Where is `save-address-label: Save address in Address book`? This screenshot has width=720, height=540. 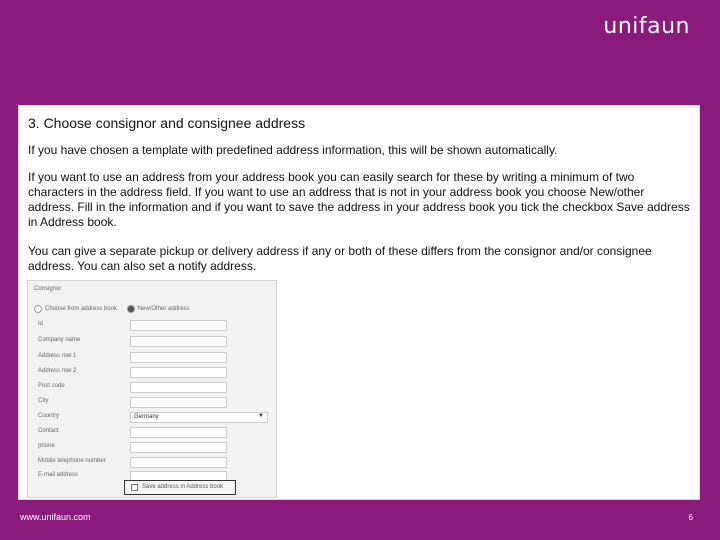
save-address-label: Save address in Address book is located at coordinates (183, 487).